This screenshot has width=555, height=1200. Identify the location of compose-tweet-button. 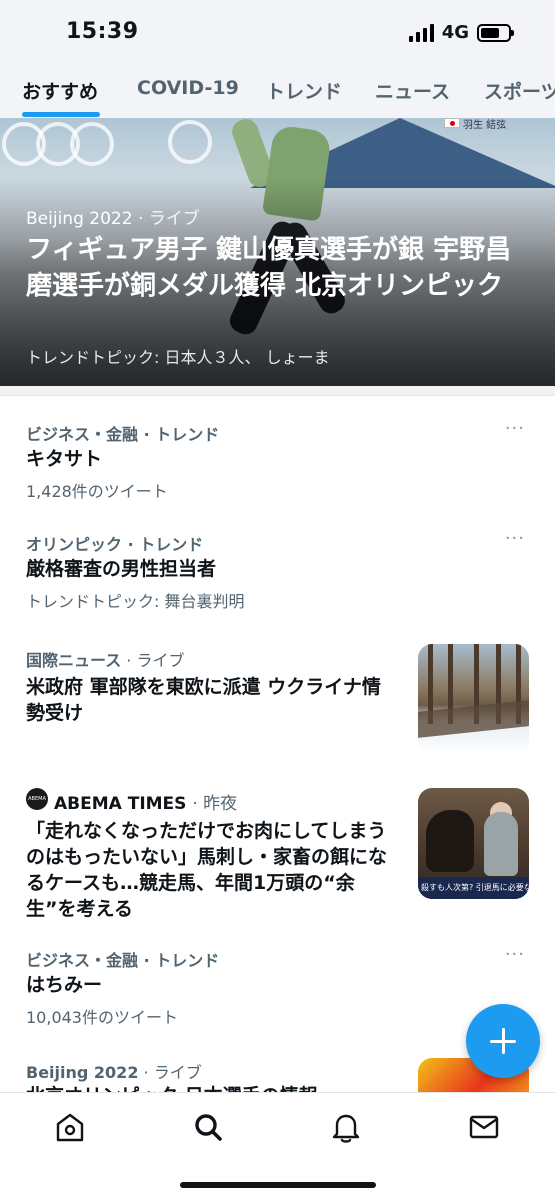
(503, 1041).